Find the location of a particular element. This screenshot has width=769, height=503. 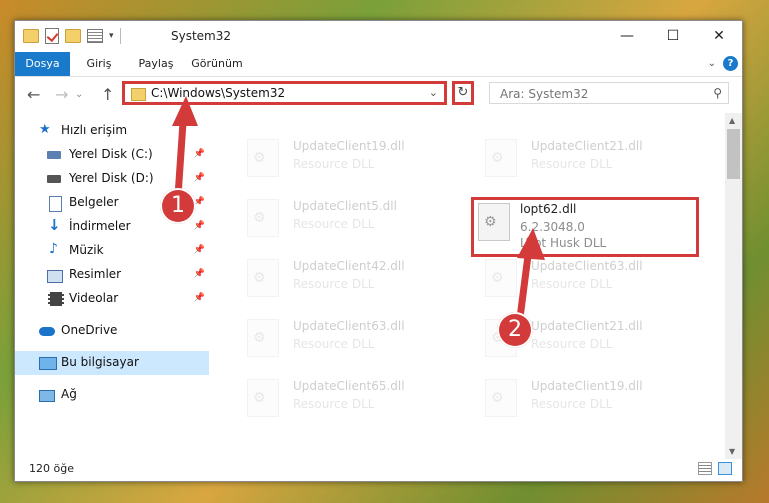

arrow-1-head is located at coordinates (185, 111).